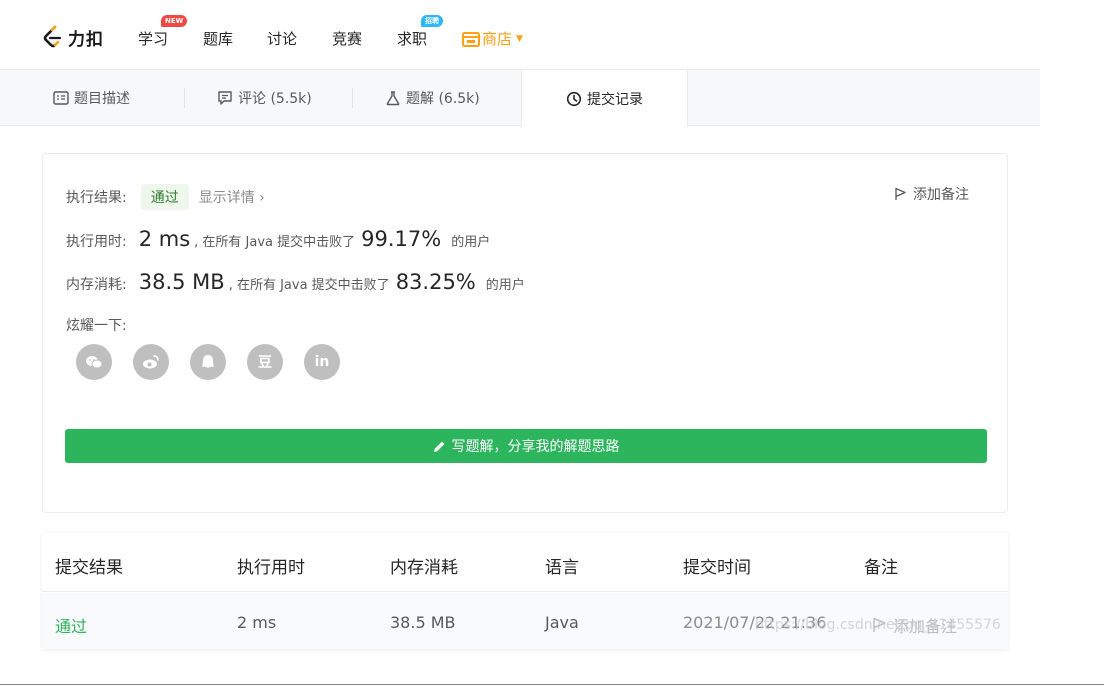  I want to click on share-label: 炫耀一下:, so click(96, 326).